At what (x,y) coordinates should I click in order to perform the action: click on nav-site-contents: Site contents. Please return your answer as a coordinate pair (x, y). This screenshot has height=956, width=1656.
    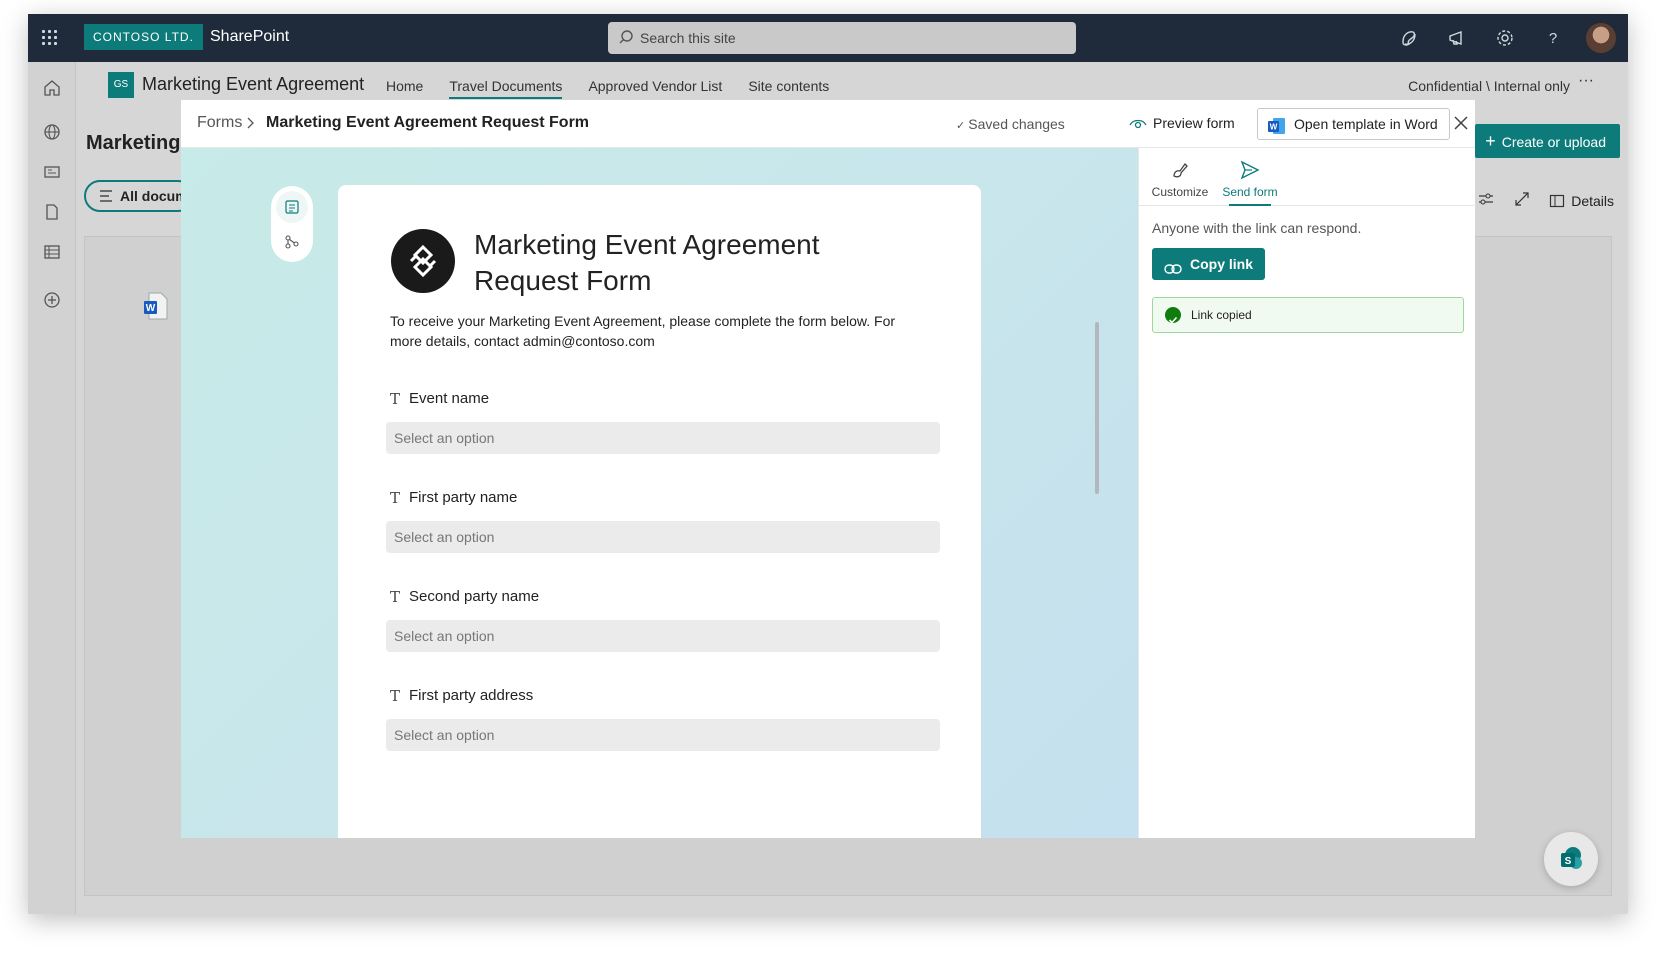
    Looking at the image, I should click on (788, 88).